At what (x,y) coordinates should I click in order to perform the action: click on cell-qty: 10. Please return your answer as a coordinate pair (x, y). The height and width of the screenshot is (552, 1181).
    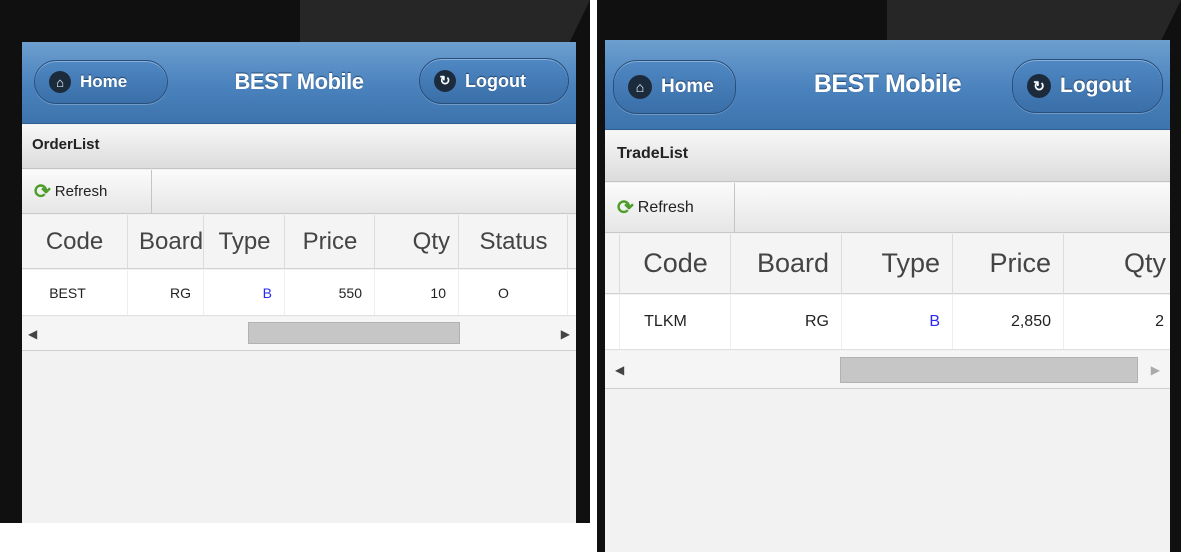
    Looking at the image, I should click on (417, 292).